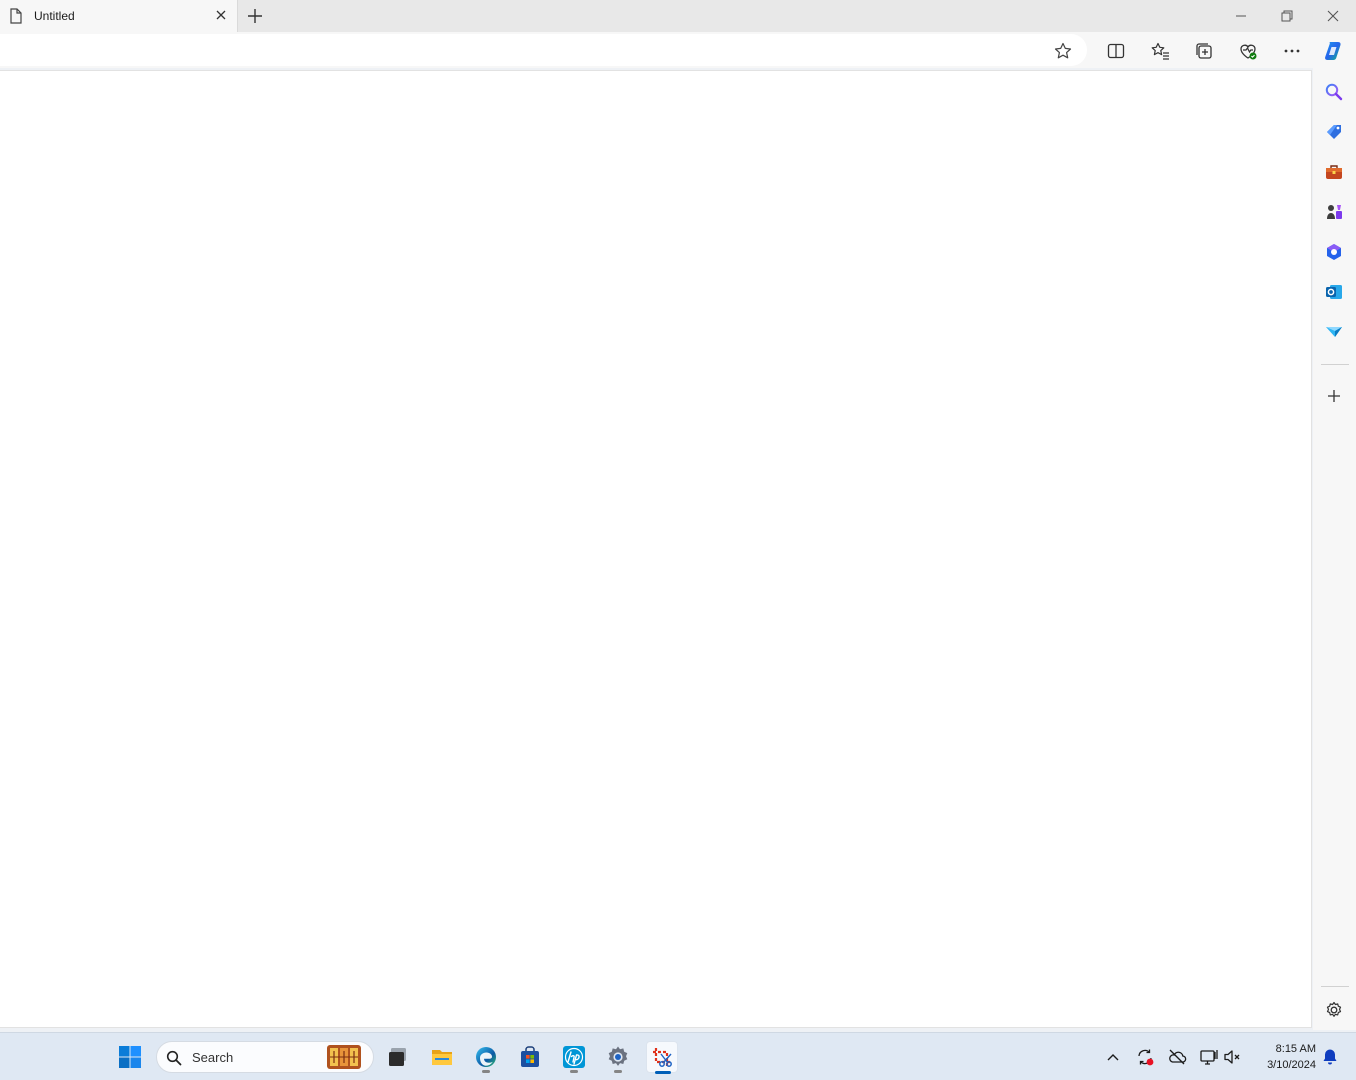  I want to click on taskbar: Search 8:15 AM 3/10/2024, so click(678, 1056).